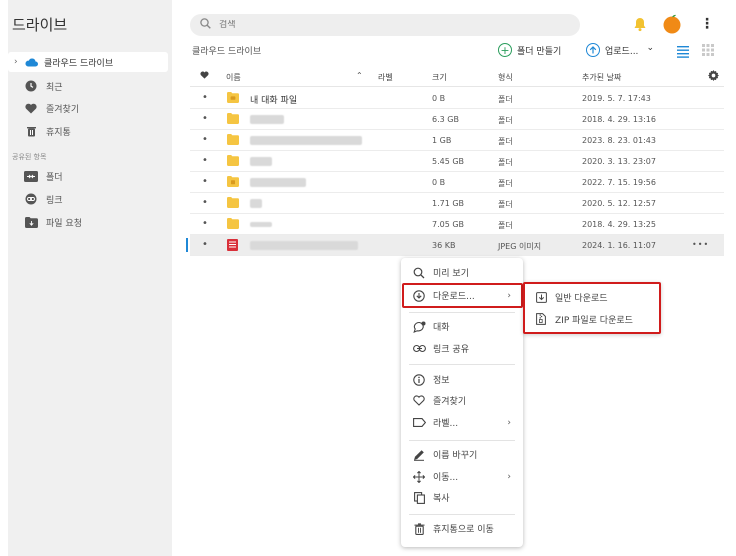 The image size is (736, 556). Describe the element at coordinates (462, 379) in the screenshot. I see `menu-item-info: 정보` at that location.